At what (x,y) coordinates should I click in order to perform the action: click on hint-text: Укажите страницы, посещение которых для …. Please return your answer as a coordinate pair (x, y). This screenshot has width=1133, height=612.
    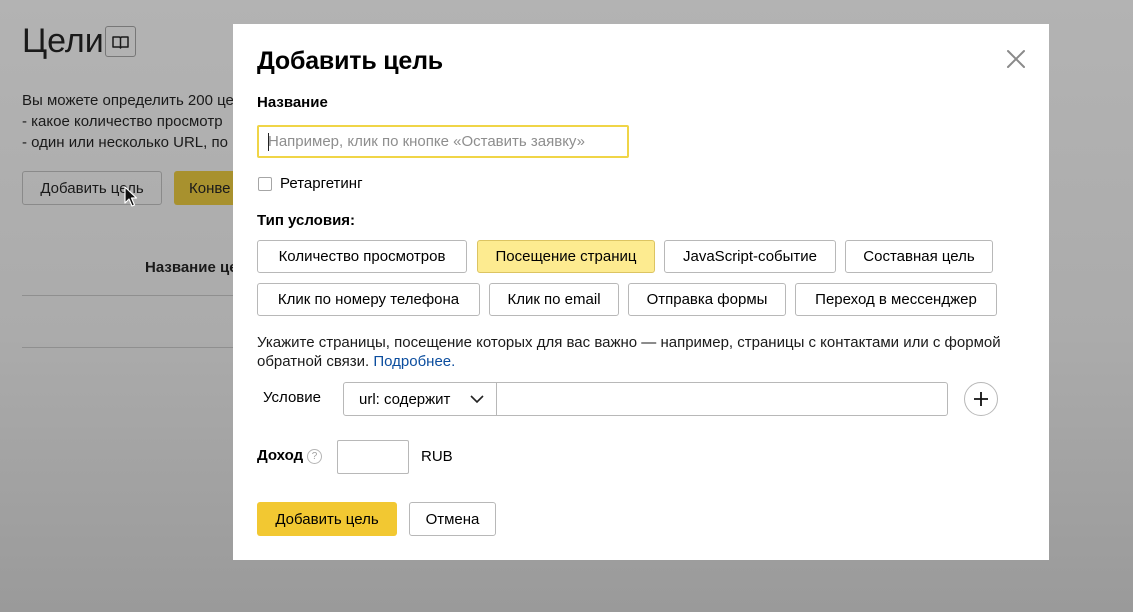
    Looking at the image, I should click on (629, 352).